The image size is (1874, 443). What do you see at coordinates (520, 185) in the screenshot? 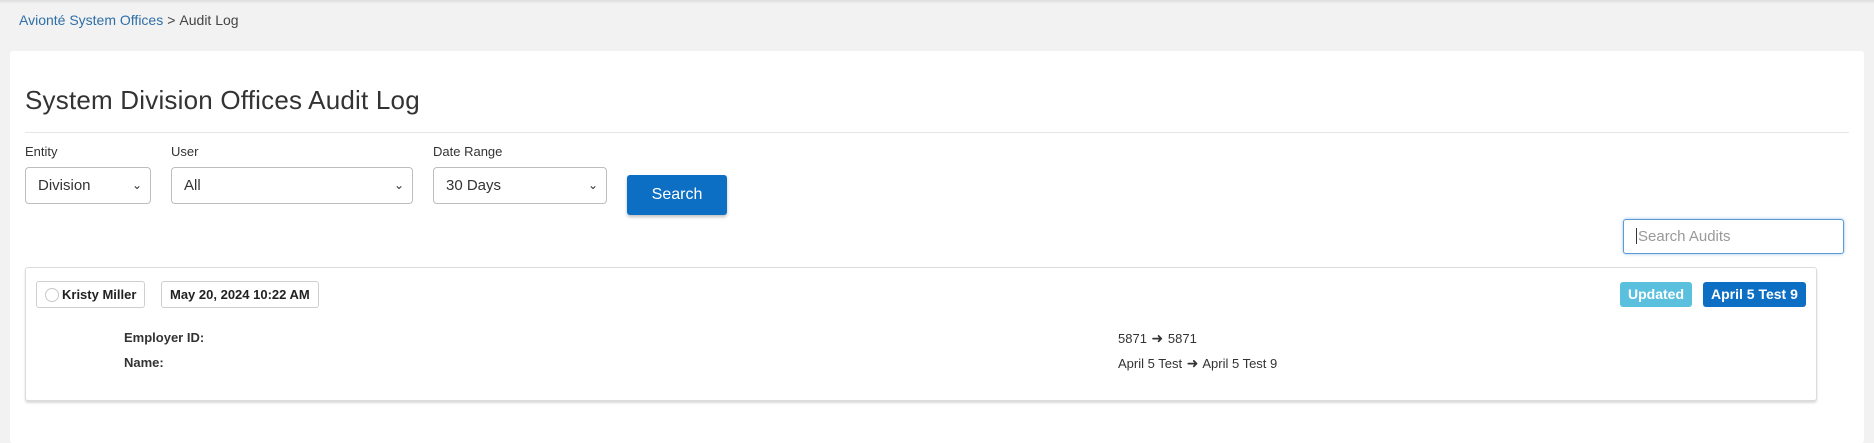
I see `date-range-select: 30 Days ⌄` at bounding box center [520, 185].